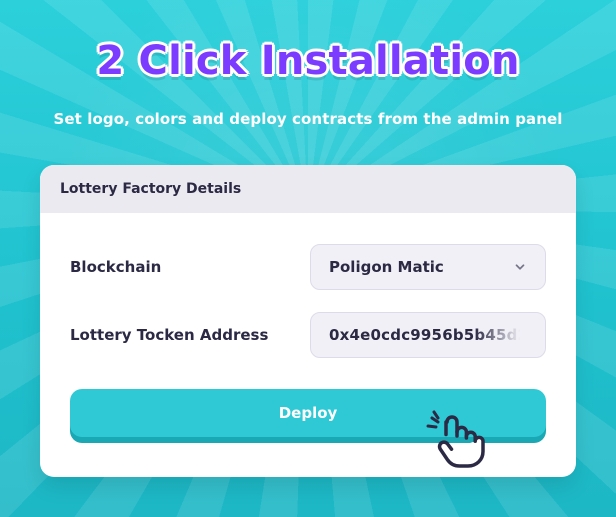  What do you see at coordinates (151, 189) in the screenshot?
I see `card-title: Lottery Factory Details` at bounding box center [151, 189].